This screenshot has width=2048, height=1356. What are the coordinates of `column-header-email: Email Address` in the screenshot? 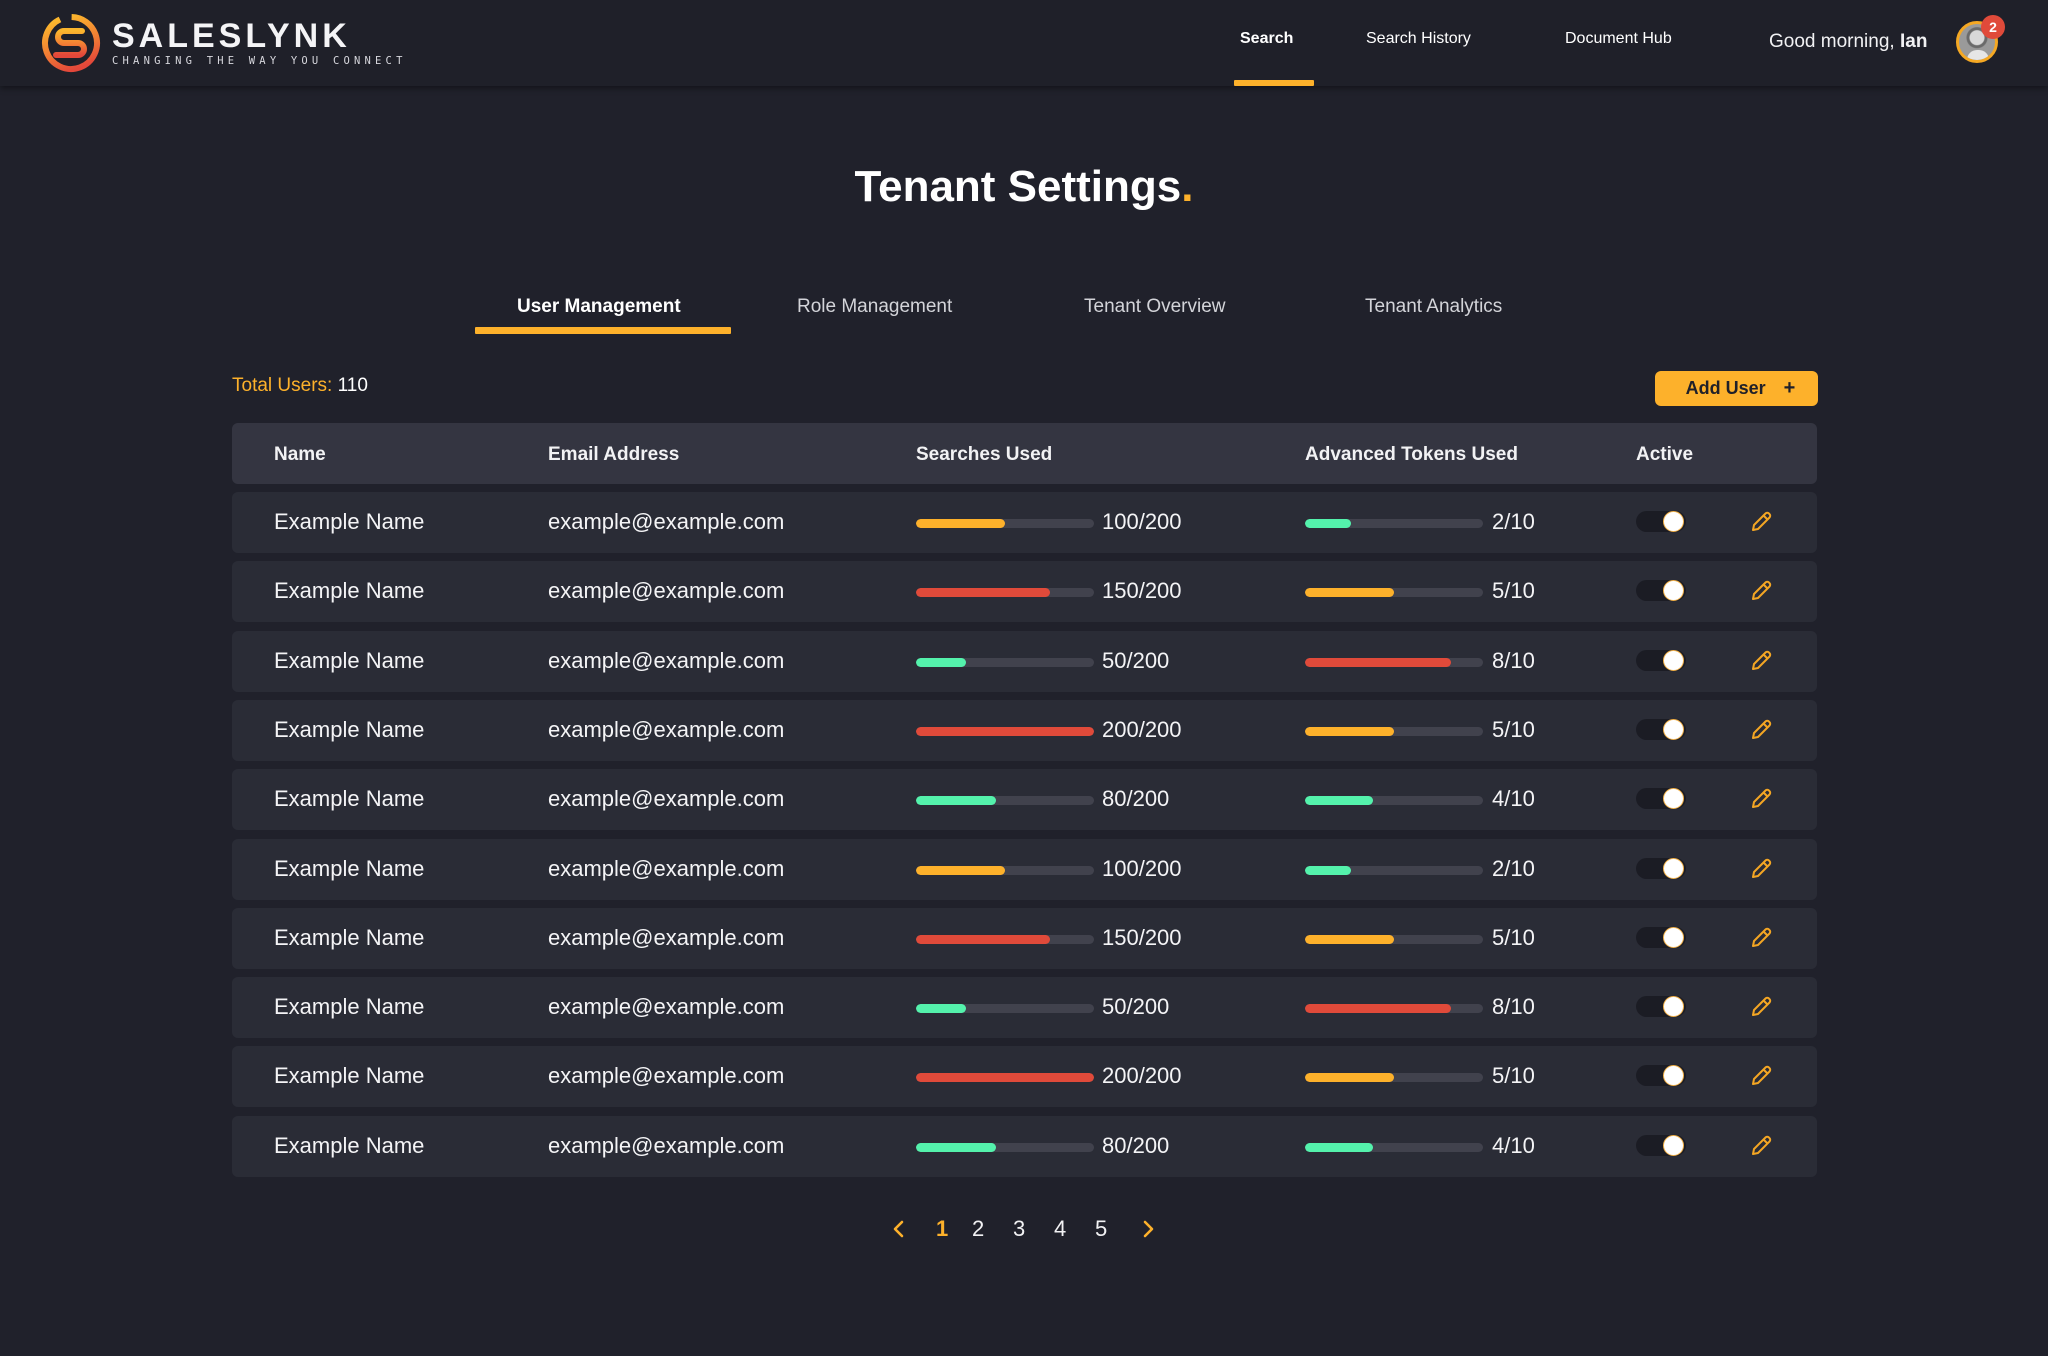 It's located at (613, 455).